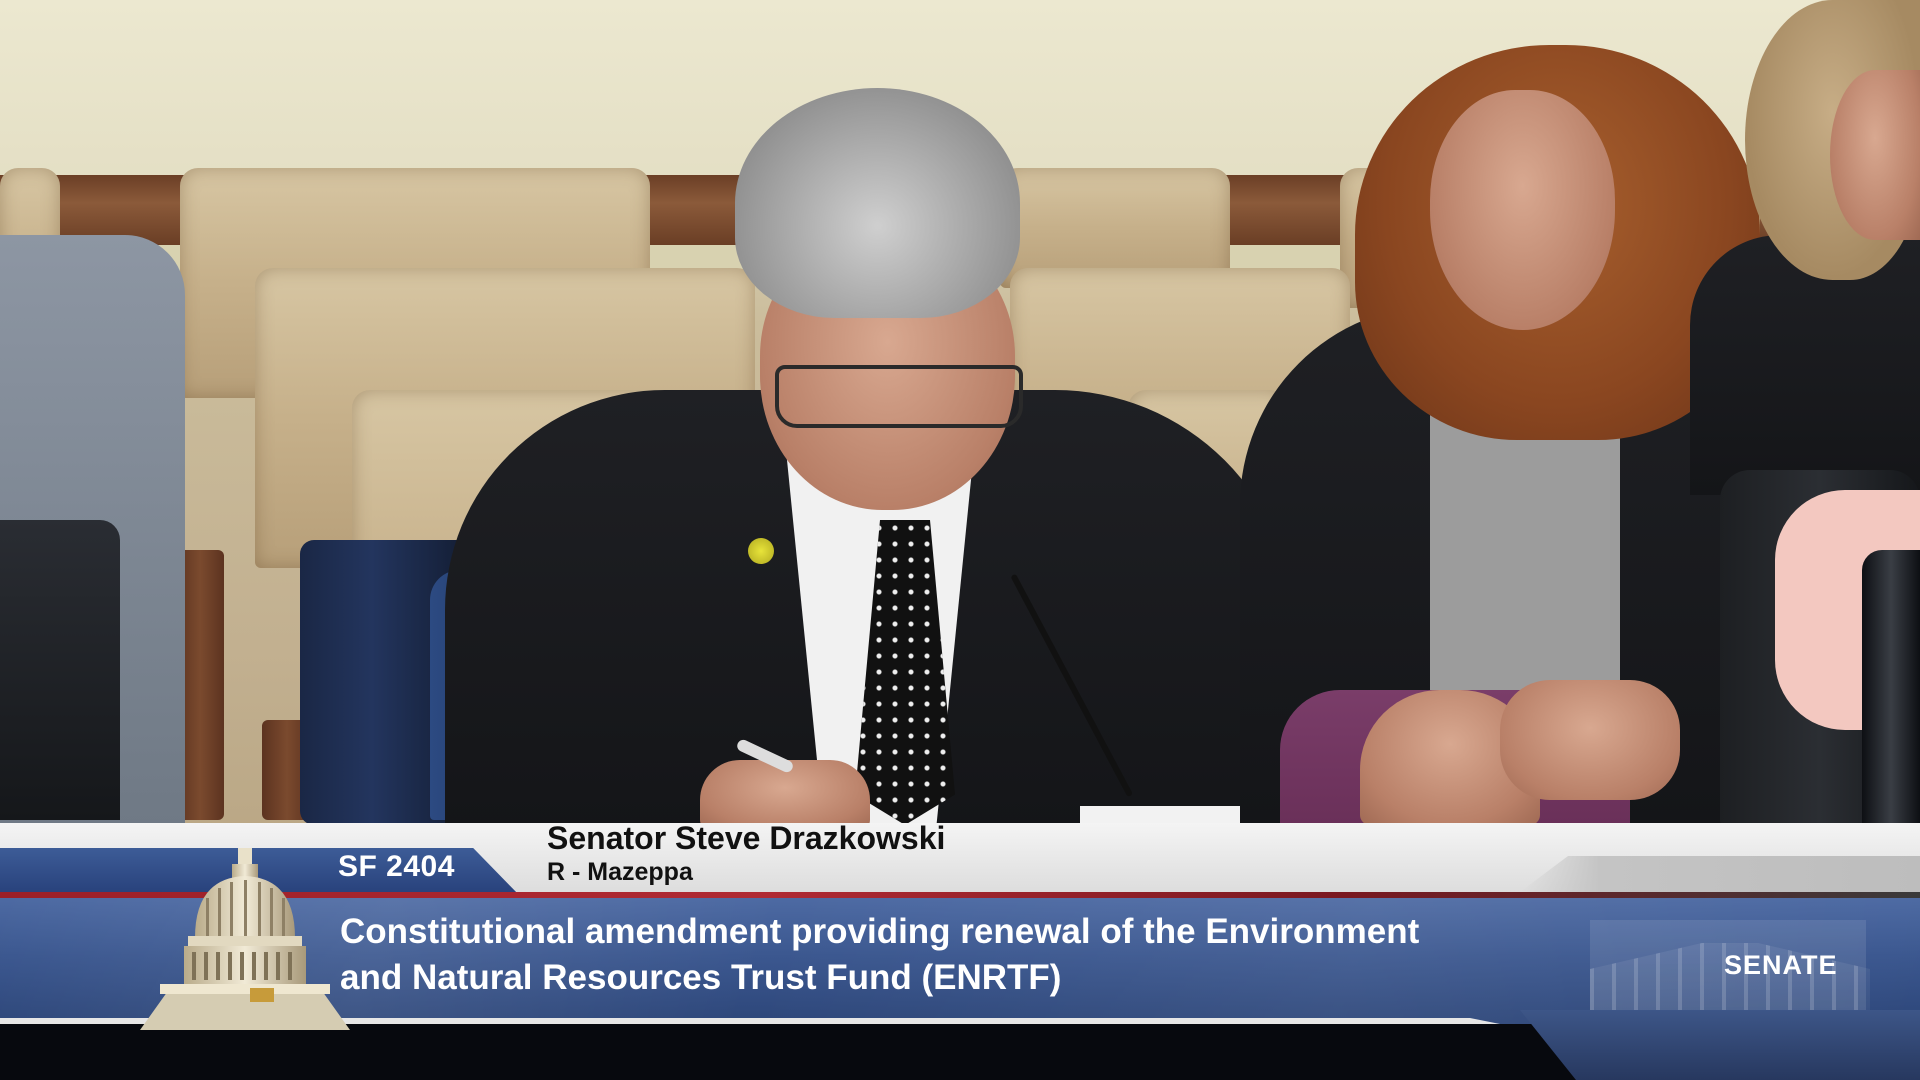 Image resolution: width=1920 pixels, height=1080 pixels. I want to click on speaker-name: Senator Steve Drazkowski, so click(746, 838).